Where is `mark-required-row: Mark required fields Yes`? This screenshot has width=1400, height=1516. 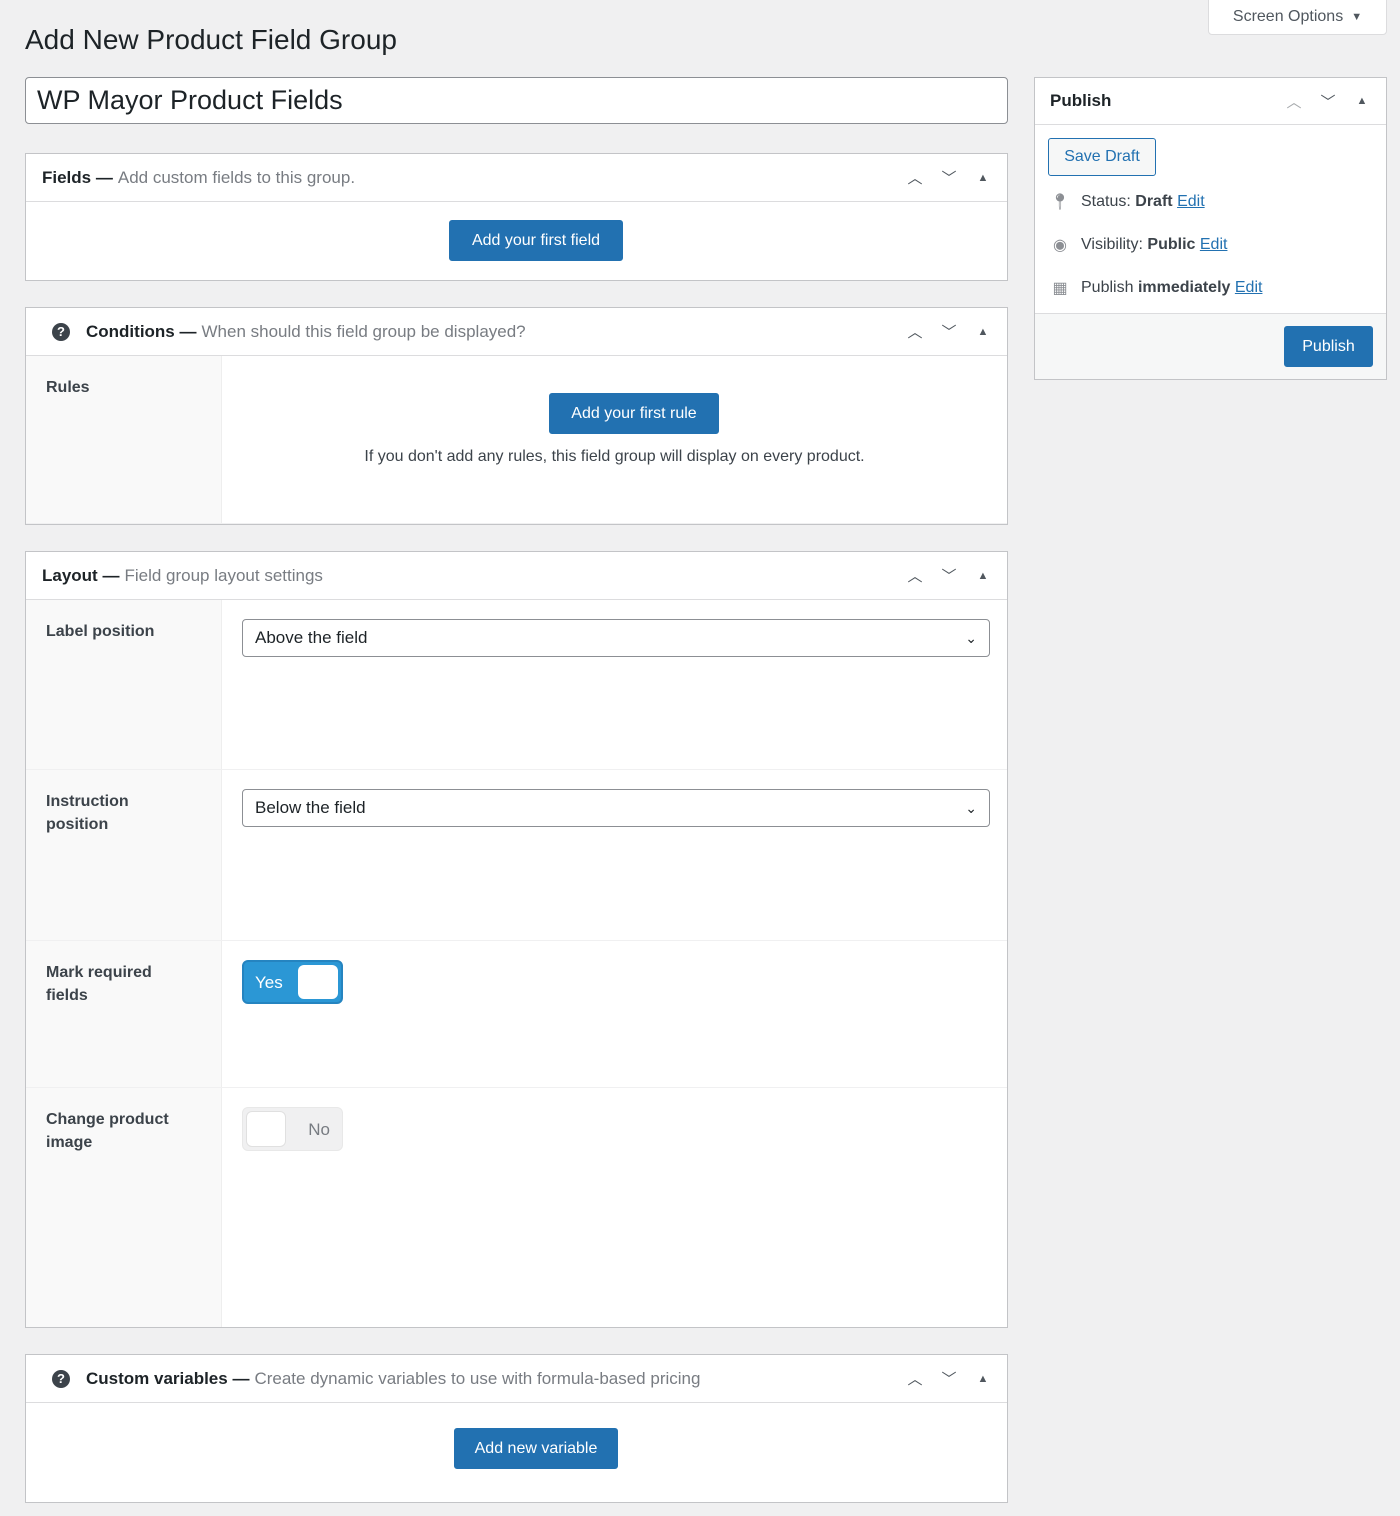
mark-required-row: Mark required fields Yes is located at coordinates (516, 1014).